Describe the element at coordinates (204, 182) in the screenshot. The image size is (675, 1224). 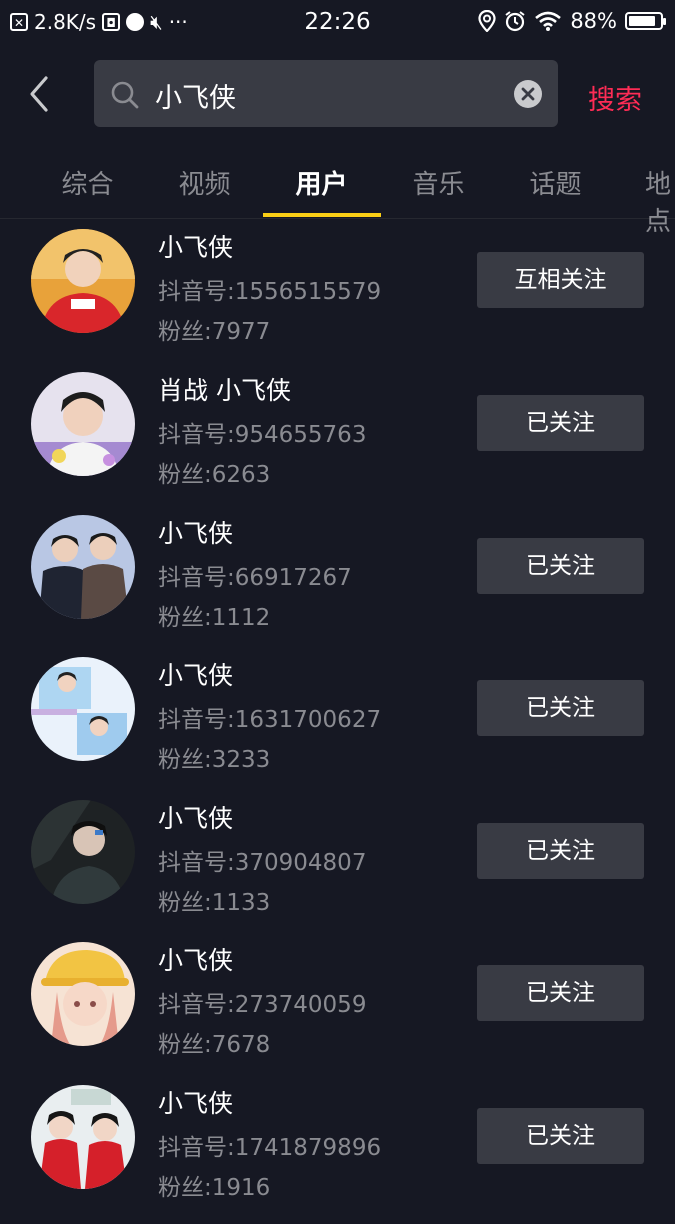
I see `tab-videos: 视频` at that location.